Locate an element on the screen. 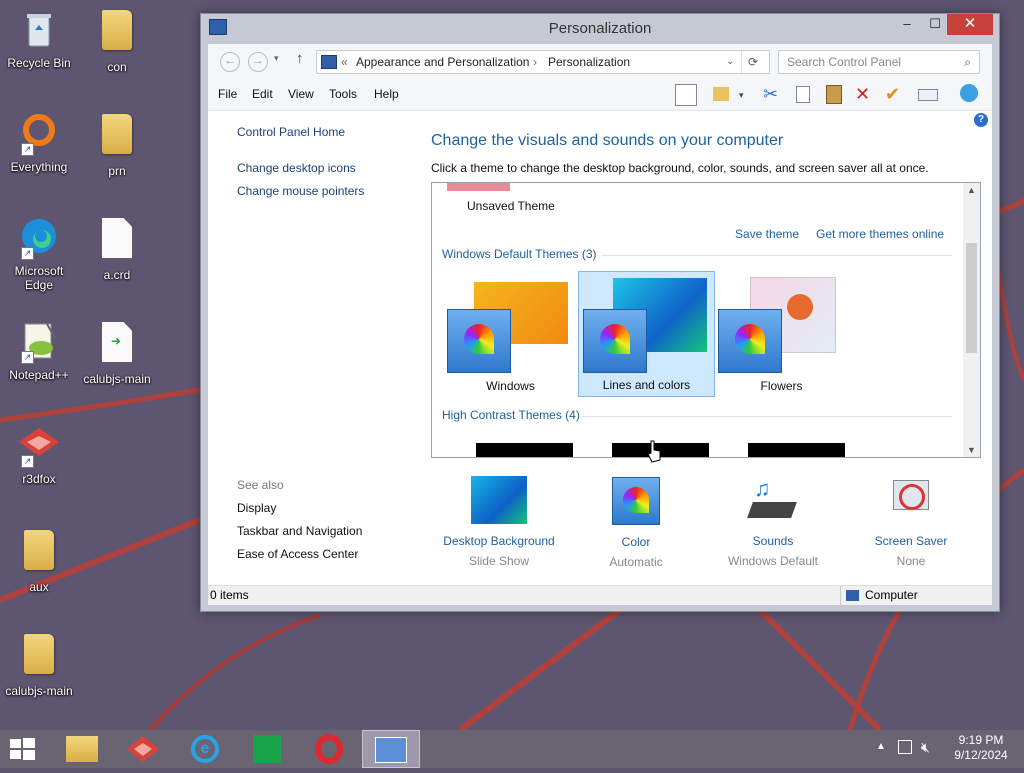  minimize-button: – is located at coordinates (907, 24).